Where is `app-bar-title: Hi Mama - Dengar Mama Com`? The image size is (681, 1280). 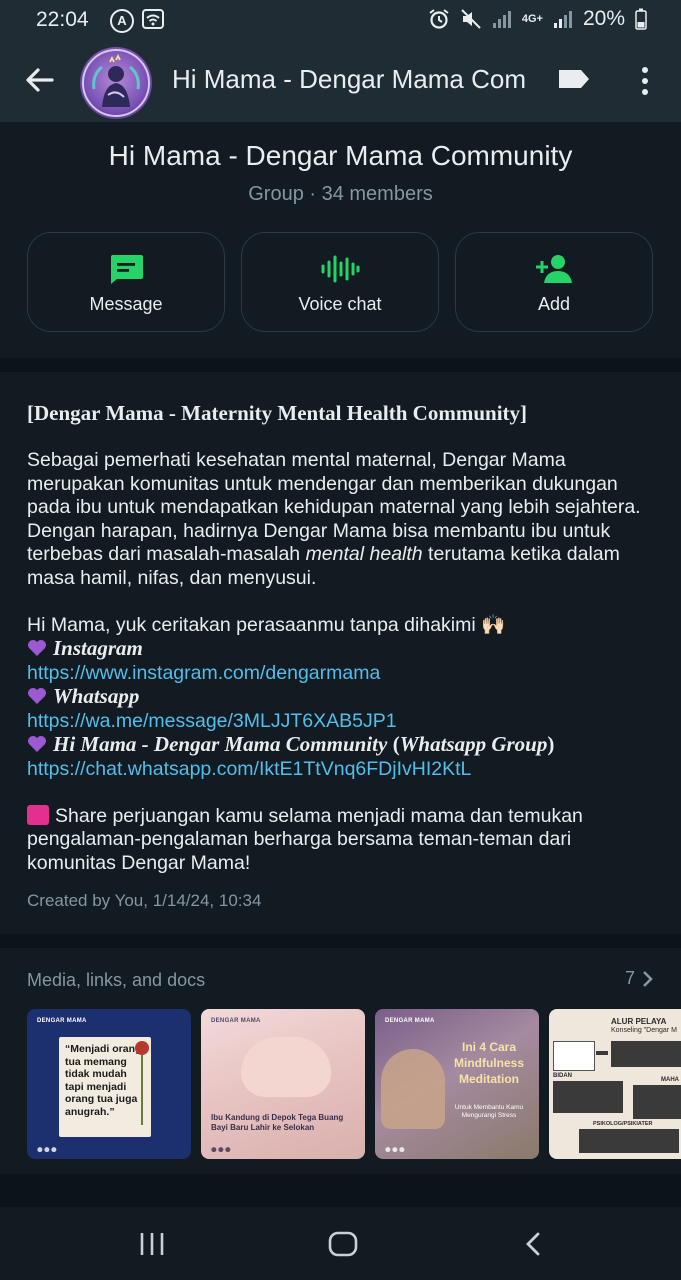
app-bar-title: Hi Mama - Dengar Mama Com is located at coordinates (367, 79).